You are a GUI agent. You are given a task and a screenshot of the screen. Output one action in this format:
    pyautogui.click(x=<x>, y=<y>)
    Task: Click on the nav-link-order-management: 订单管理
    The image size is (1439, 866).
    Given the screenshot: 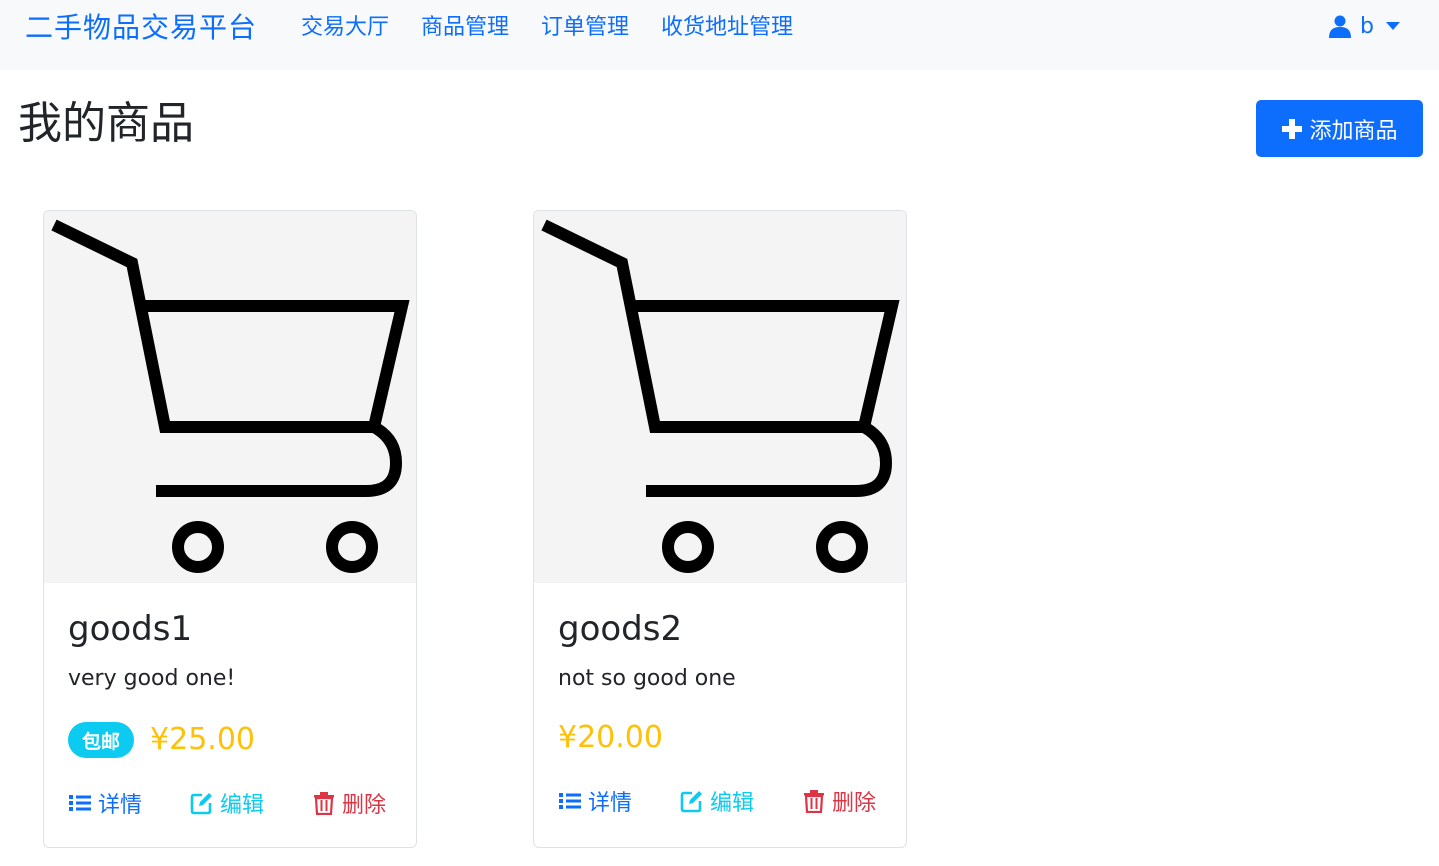 What is the action you would take?
    pyautogui.click(x=585, y=28)
    